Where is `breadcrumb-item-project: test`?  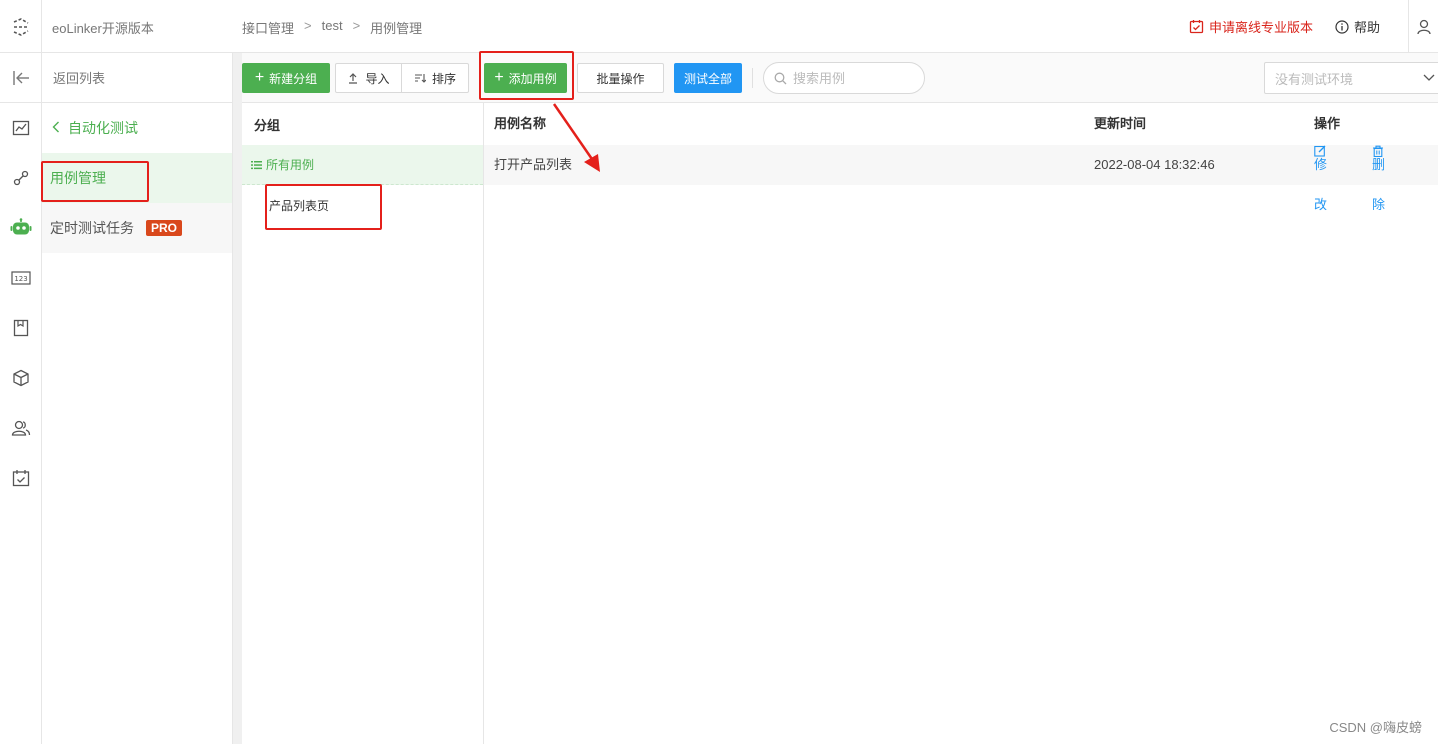
breadcrumb-item-project: test is located at coordinates (332, 27).